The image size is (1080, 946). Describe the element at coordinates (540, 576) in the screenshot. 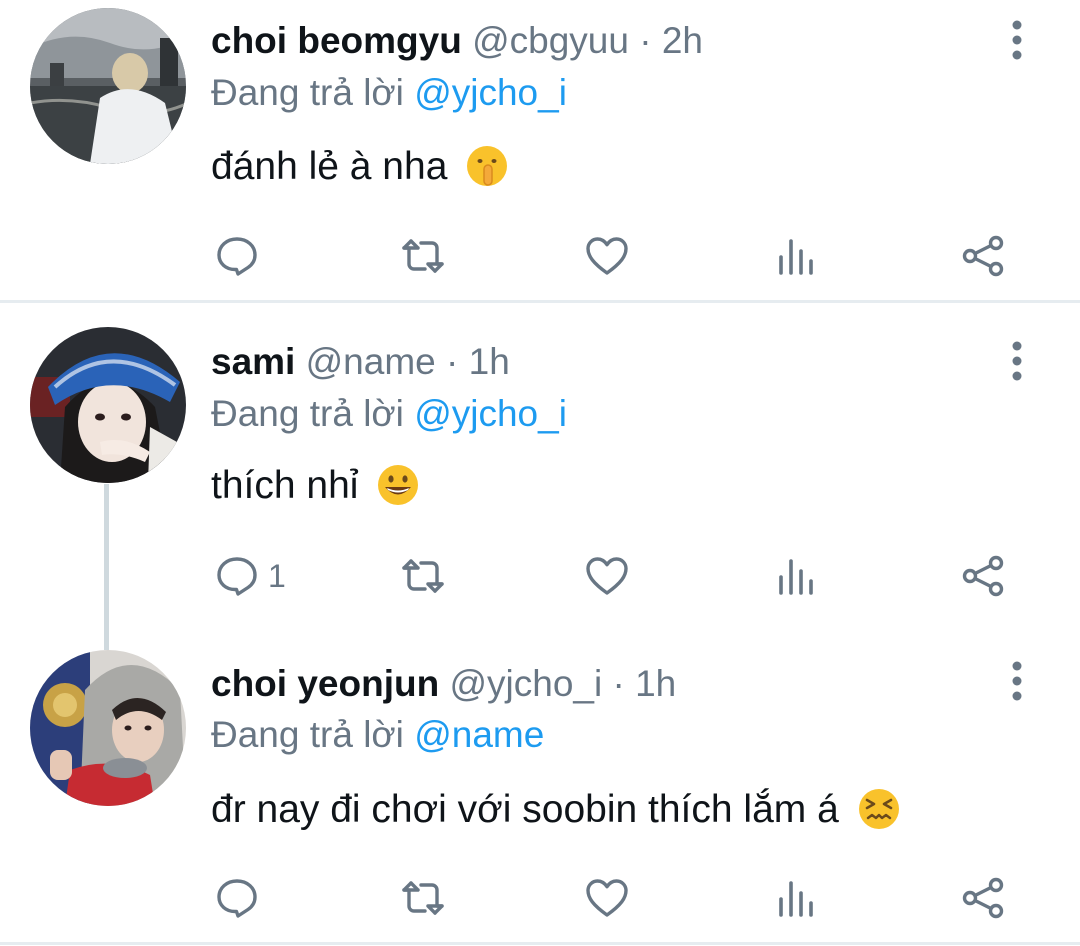

I see `tweet-actions: 1` at that location.